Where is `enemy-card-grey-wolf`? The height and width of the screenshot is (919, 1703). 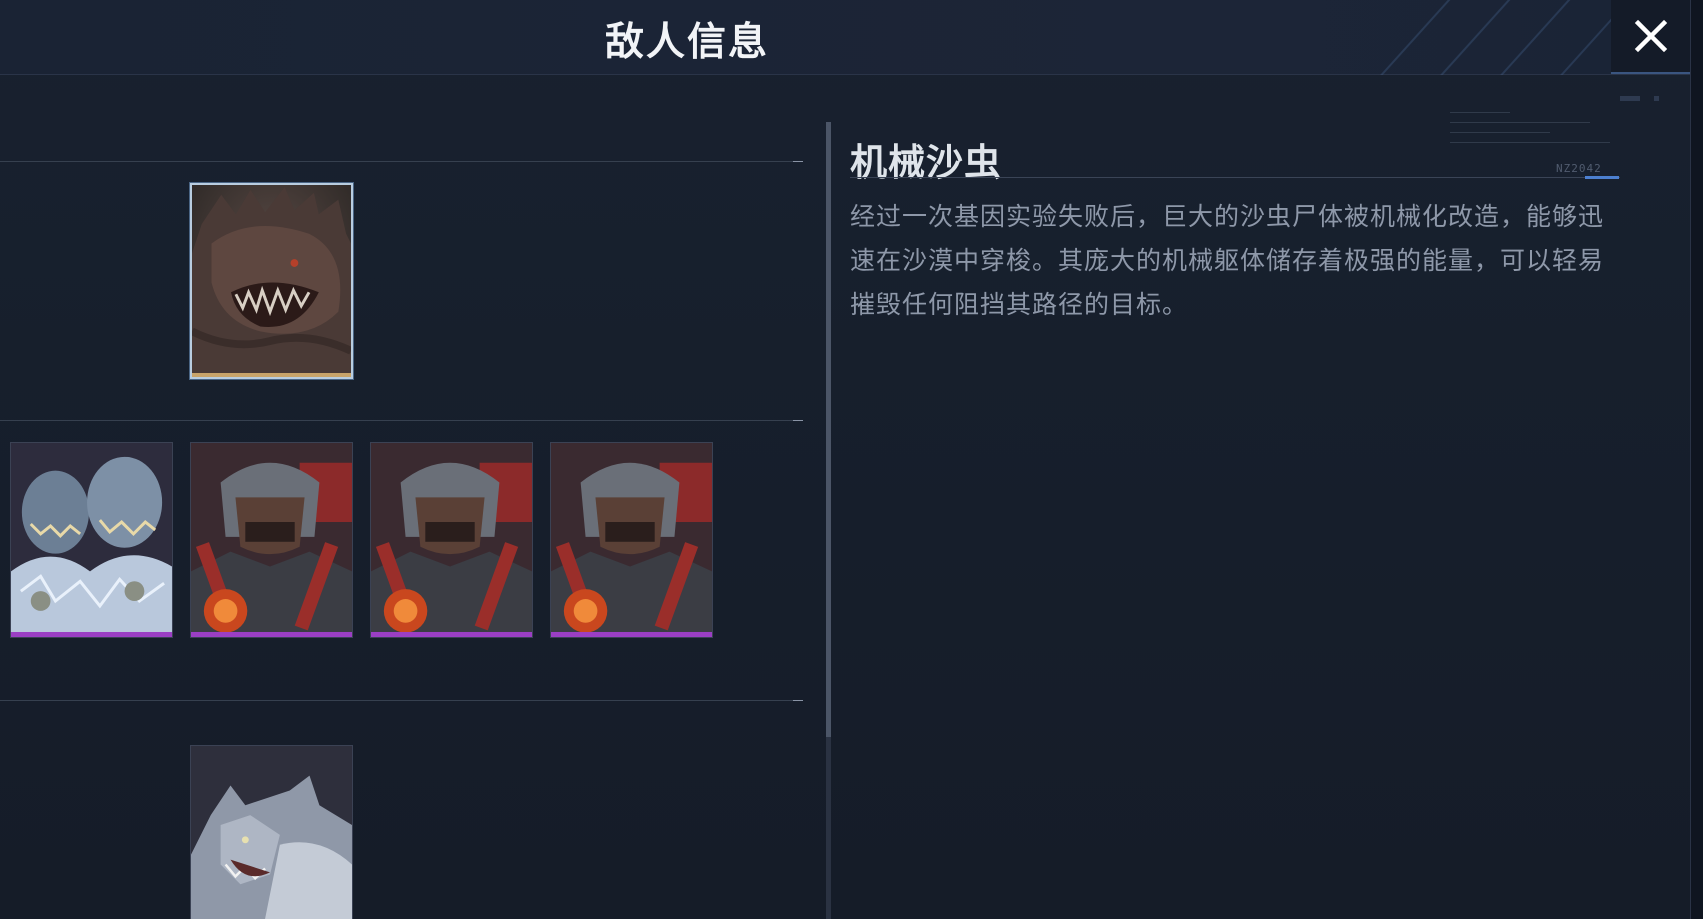
enemy-card-grey-wolf is located at coordinates (271, 832).